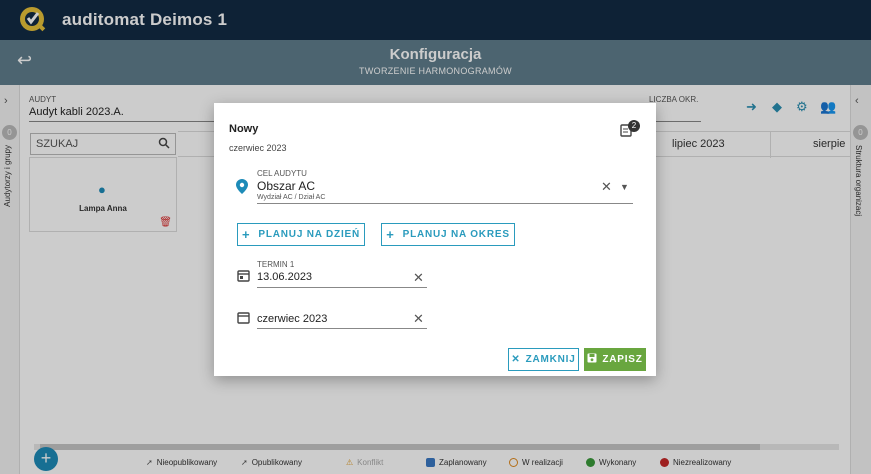 This screenshot has height=474, width=871. What do you see at coordinates (242, 188) in the screenshot?
I see `location-pin-icon` at bounding box center [242, 188].